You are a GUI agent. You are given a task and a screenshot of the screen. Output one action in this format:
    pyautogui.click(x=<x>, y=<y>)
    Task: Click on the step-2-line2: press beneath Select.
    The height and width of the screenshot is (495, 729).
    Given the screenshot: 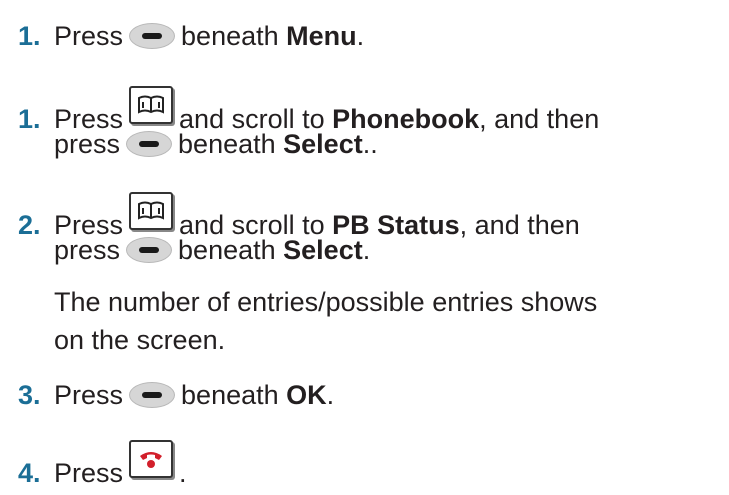 What is the action you would take?
    pyautogui.click(x=194, y=250)
    